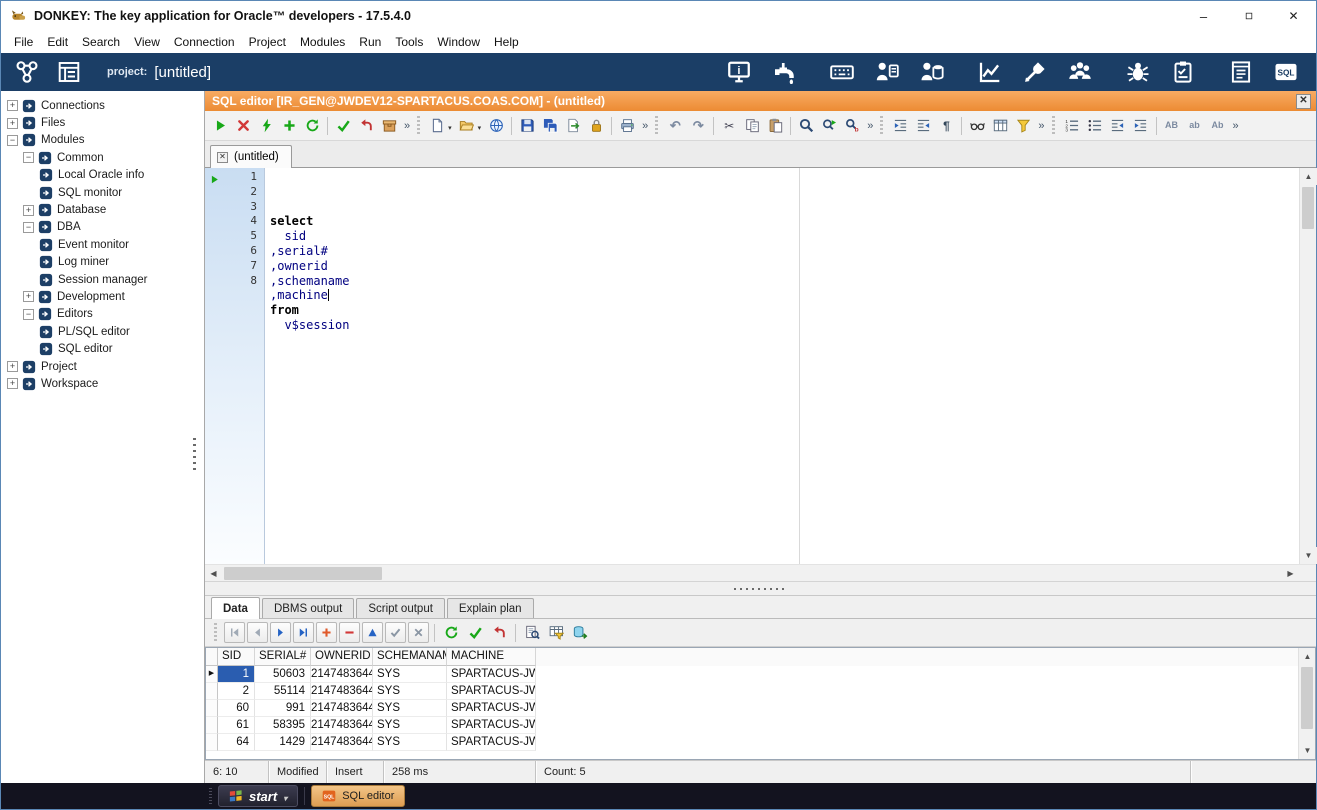 The image size is (1317, 810). Describe the element at coordinates (308, 608) in the screenshot. I see `results-tab-dbms-output: DBMS output` at that location.